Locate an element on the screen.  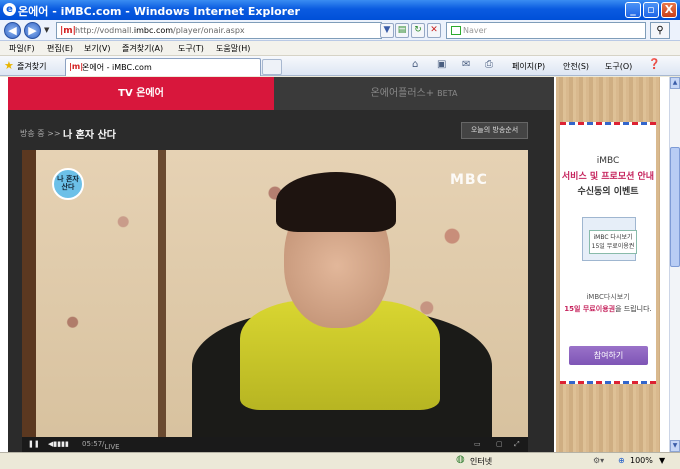
tab-onair-plus: 온에어플러스+ BETA is located at coordinates (414, 93).